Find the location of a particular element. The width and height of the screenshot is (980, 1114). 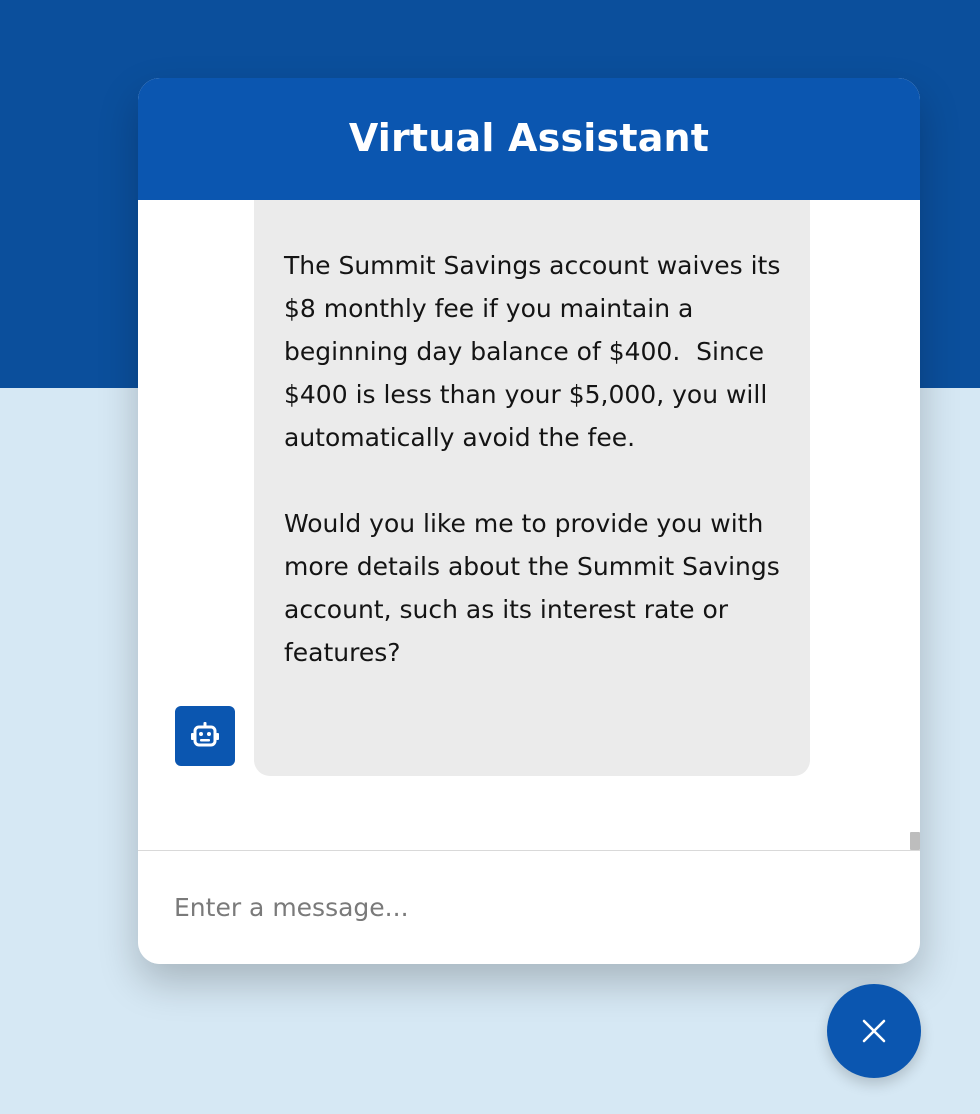

chat-header: Virtual Assistant is located at coordinates (529, 139).